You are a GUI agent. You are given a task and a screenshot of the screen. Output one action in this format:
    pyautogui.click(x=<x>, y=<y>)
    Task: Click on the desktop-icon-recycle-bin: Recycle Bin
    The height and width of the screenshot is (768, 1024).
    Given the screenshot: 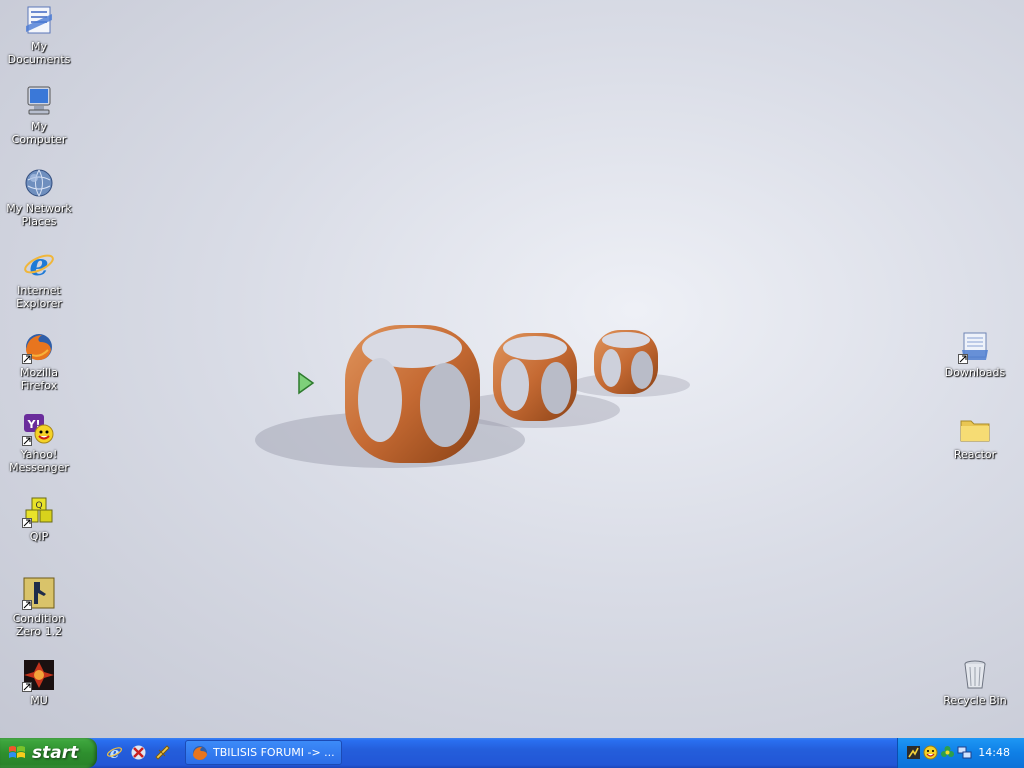 What is the action you would take?
    pyautogui.click(x=975, y=682)
    